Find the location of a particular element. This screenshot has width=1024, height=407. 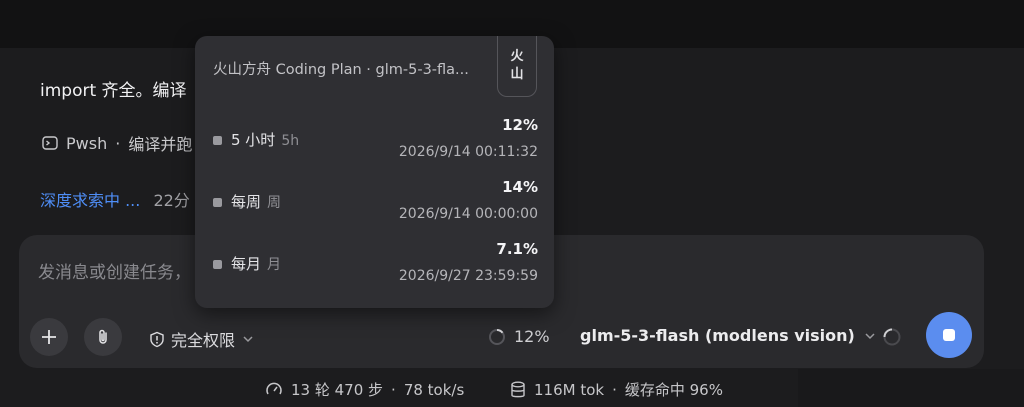

quota-reset-time: 2026/9/14 00:00:00 is located at coordinates (468, 214).